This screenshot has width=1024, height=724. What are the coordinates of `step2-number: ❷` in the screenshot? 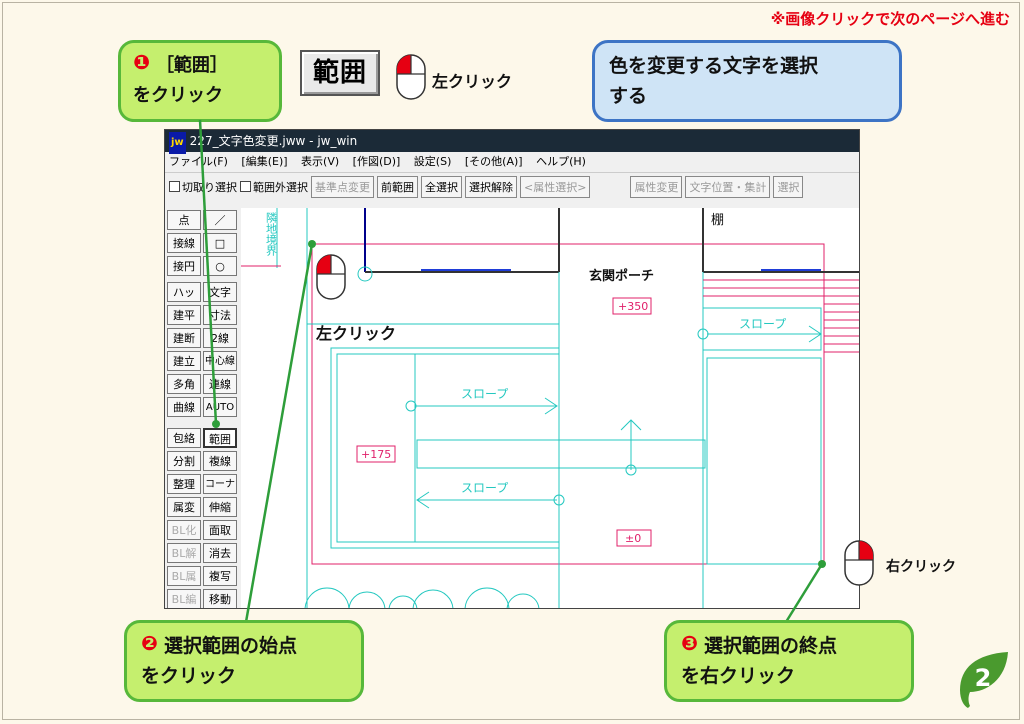 It's located at (149, 643).